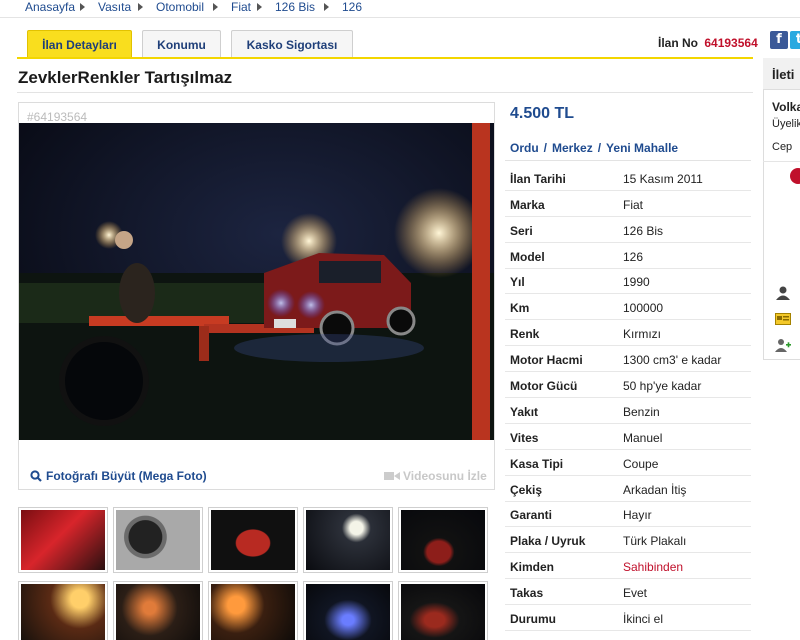  Describe the element at coordinates (392, 476) in the screenshot. I see `video-camera-icon` at that location.